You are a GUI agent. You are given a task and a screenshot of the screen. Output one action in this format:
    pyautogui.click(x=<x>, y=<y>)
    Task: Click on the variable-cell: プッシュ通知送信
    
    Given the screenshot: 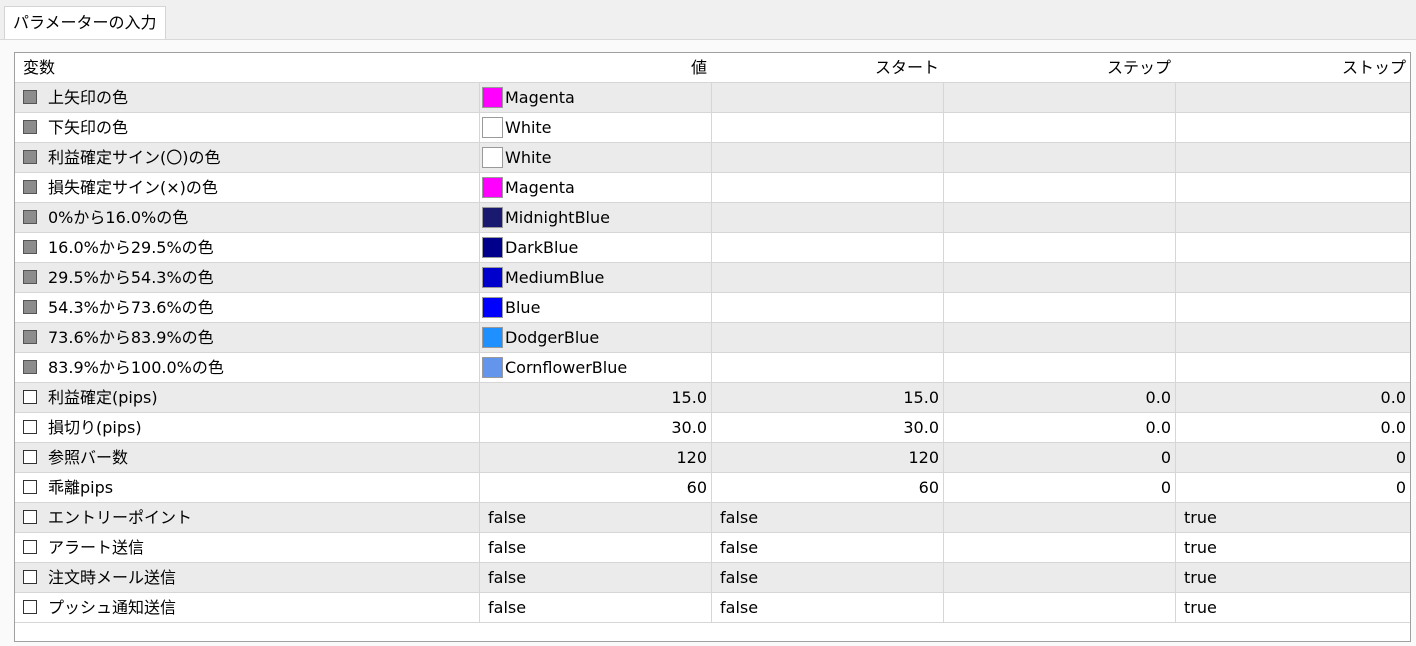 What is the action you would take?
    pyautogui.click(x=247, y=608)
    